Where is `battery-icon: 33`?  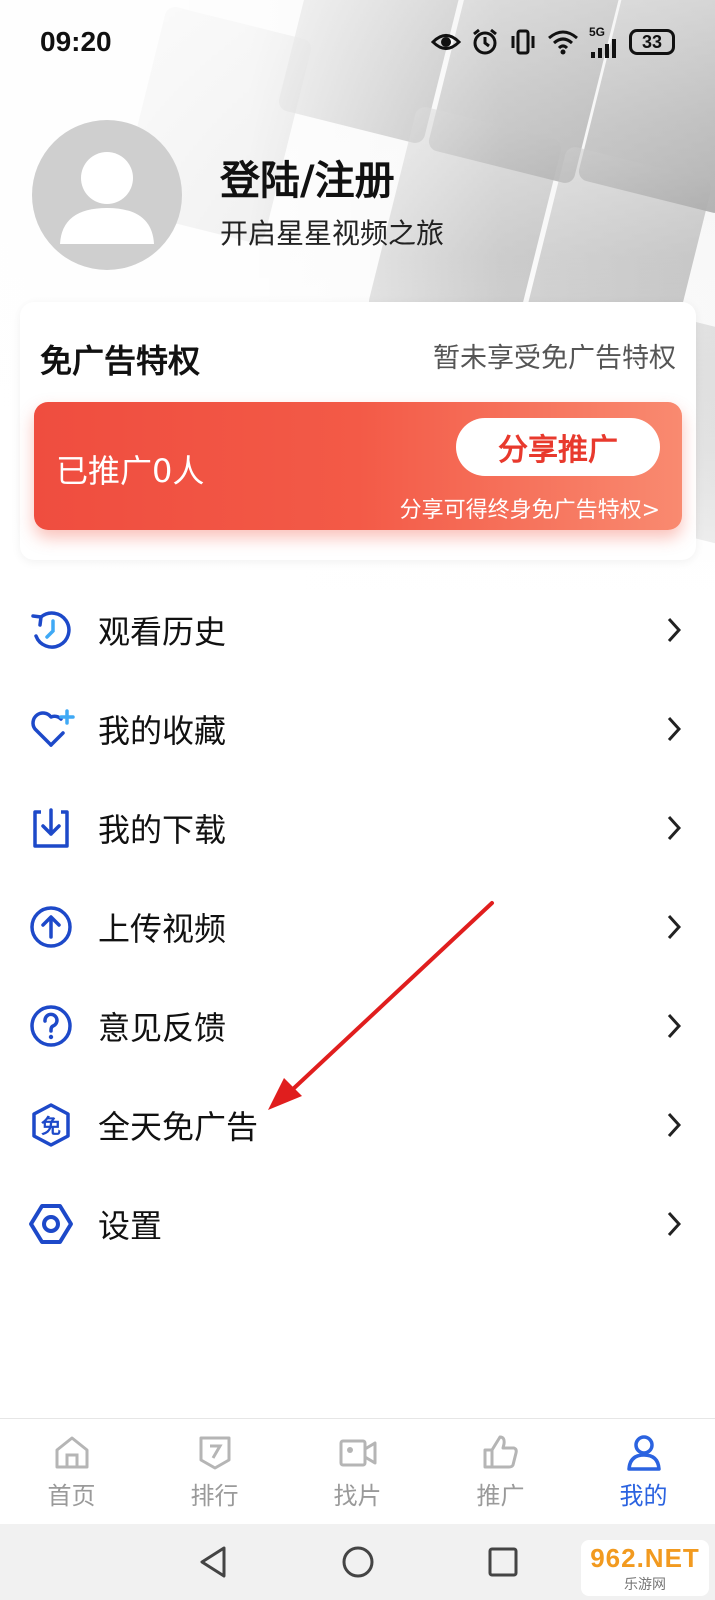
battery-icon: 33 is located at coordinates (652, 42).